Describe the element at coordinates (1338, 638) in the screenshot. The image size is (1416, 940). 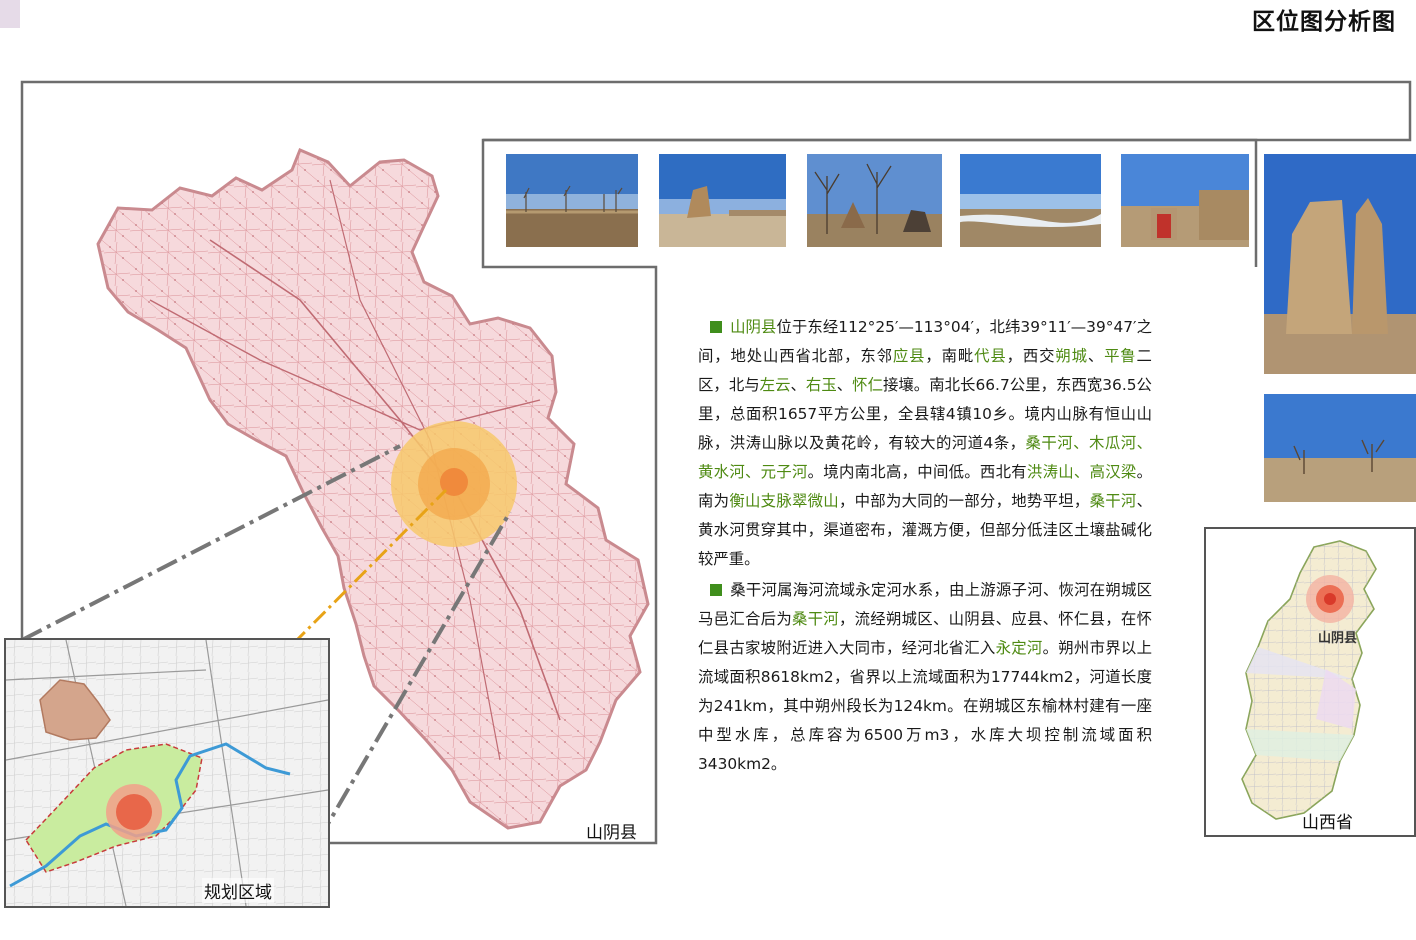
I see `province-county-label: 山阴县` at that location.